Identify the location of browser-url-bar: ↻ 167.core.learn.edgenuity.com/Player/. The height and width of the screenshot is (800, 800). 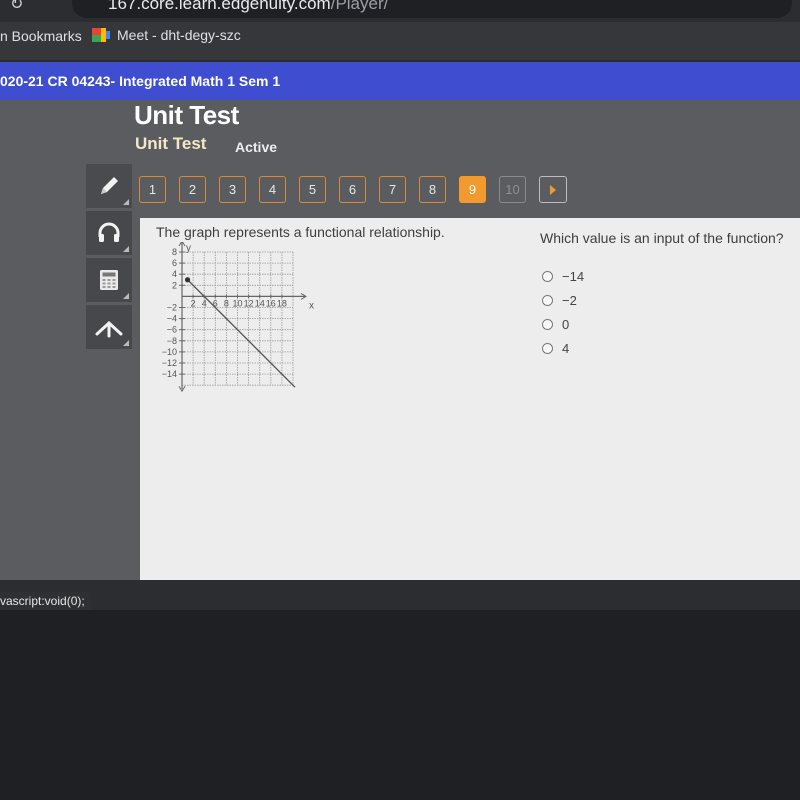
(400, 11).